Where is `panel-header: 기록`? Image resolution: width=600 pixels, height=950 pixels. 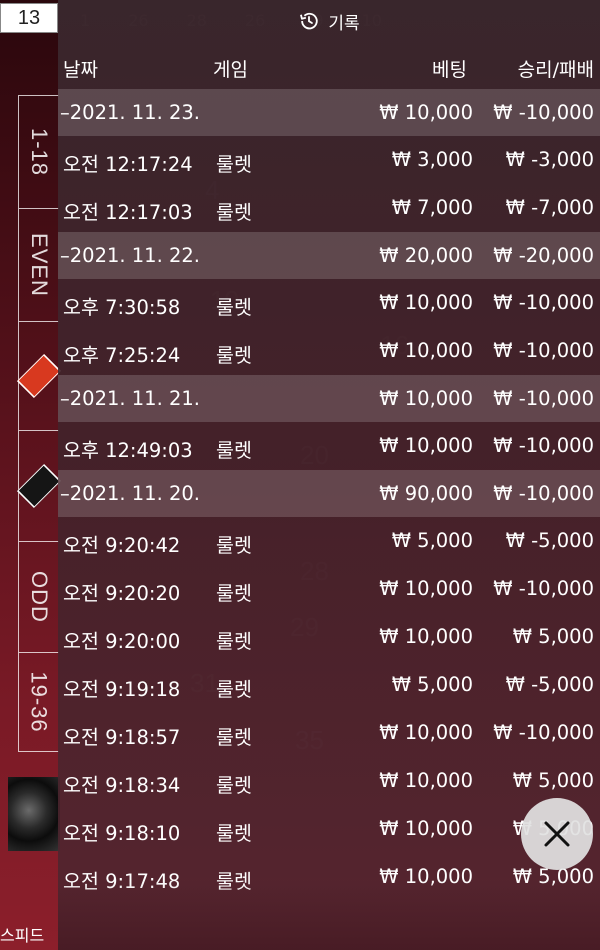
panel-header: 기록 is located at coordinates (329, 21).